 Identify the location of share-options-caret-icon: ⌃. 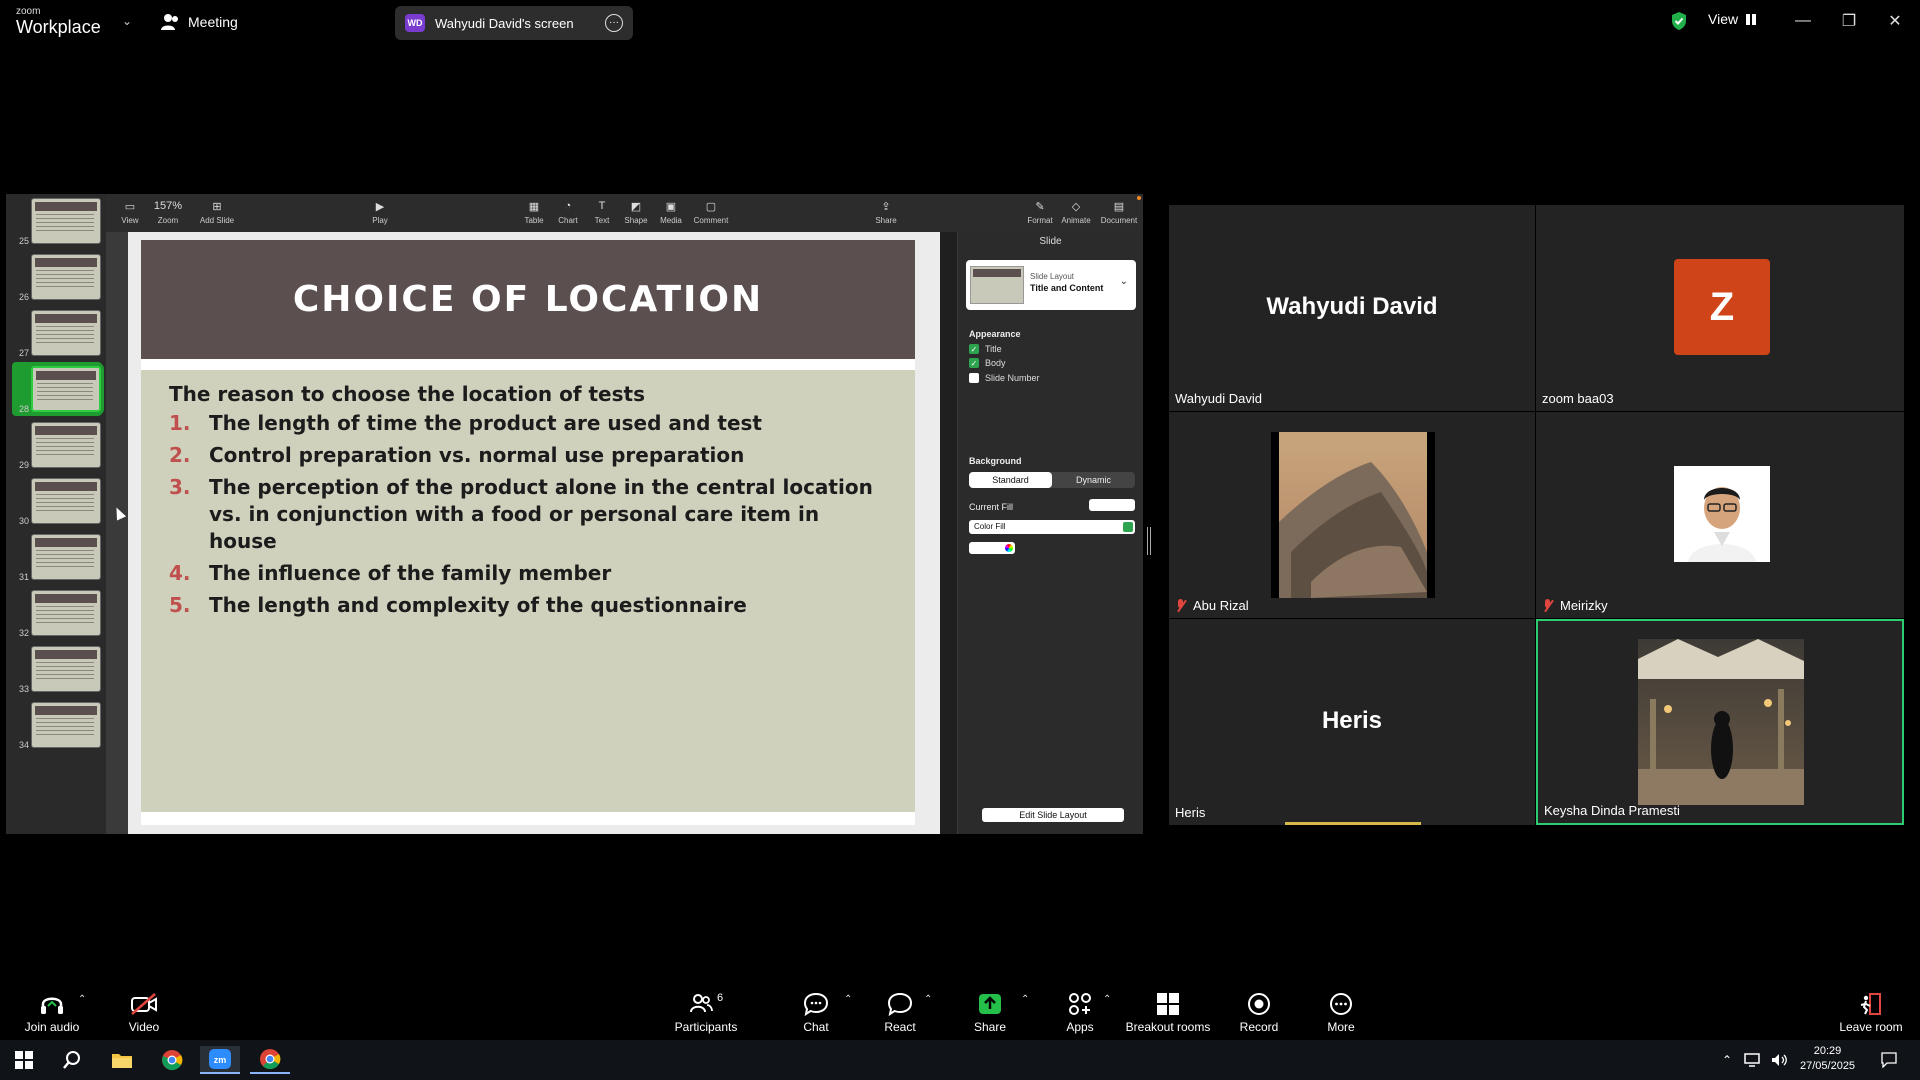
(1025, 999).